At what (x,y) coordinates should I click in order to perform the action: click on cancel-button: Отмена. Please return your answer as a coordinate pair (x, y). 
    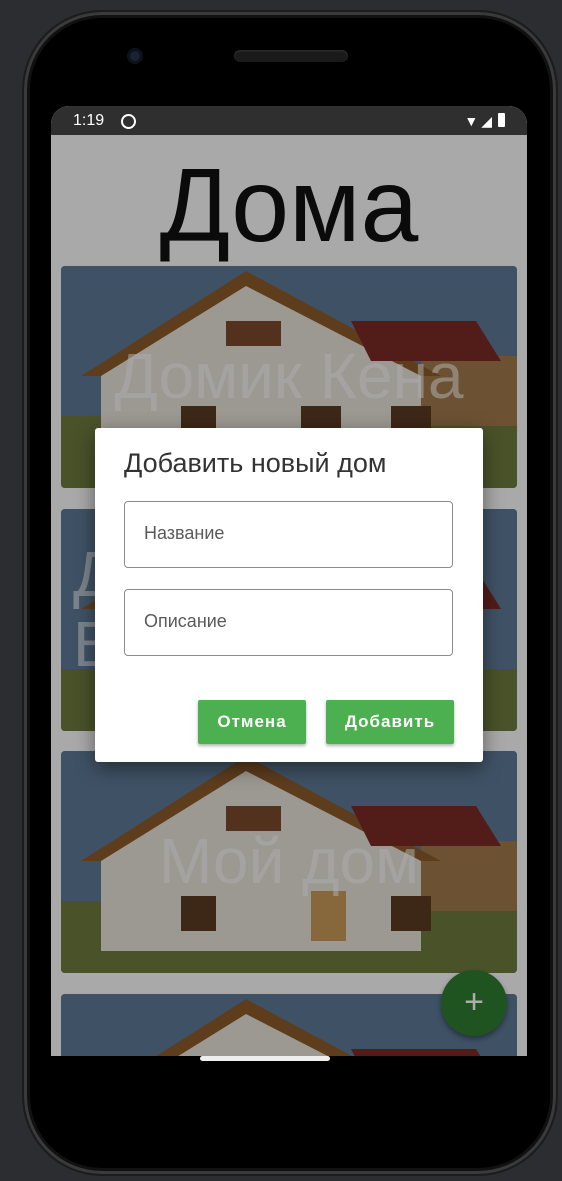
    Looking at the image, I should click on (252, 722).